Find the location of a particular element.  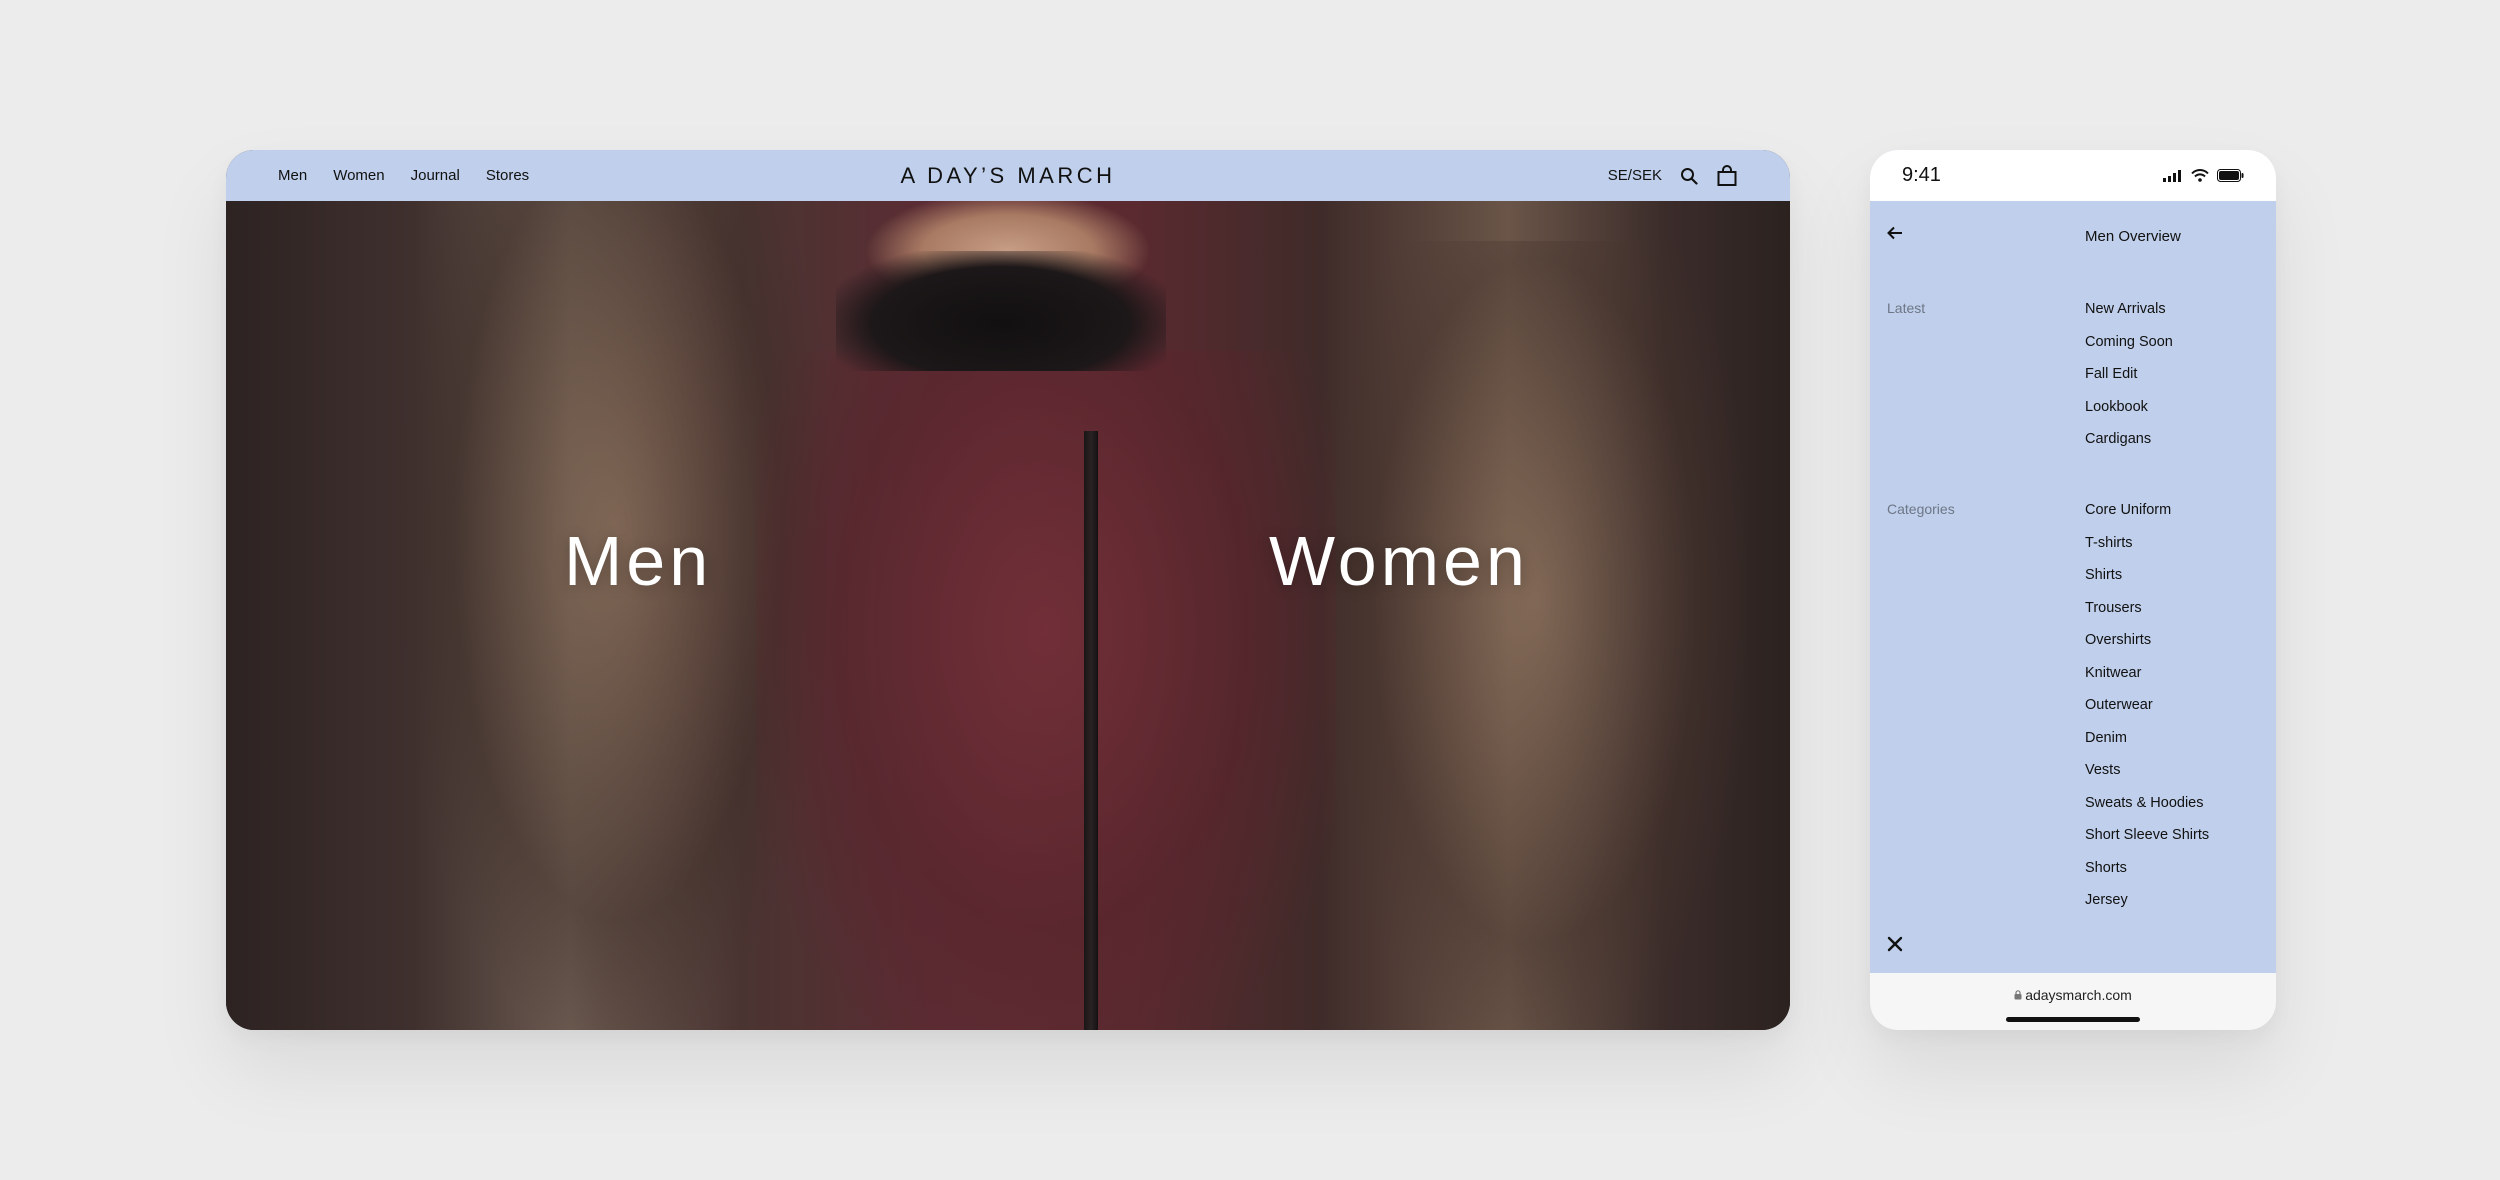

close-icon is located at coordinates (1895, 944).